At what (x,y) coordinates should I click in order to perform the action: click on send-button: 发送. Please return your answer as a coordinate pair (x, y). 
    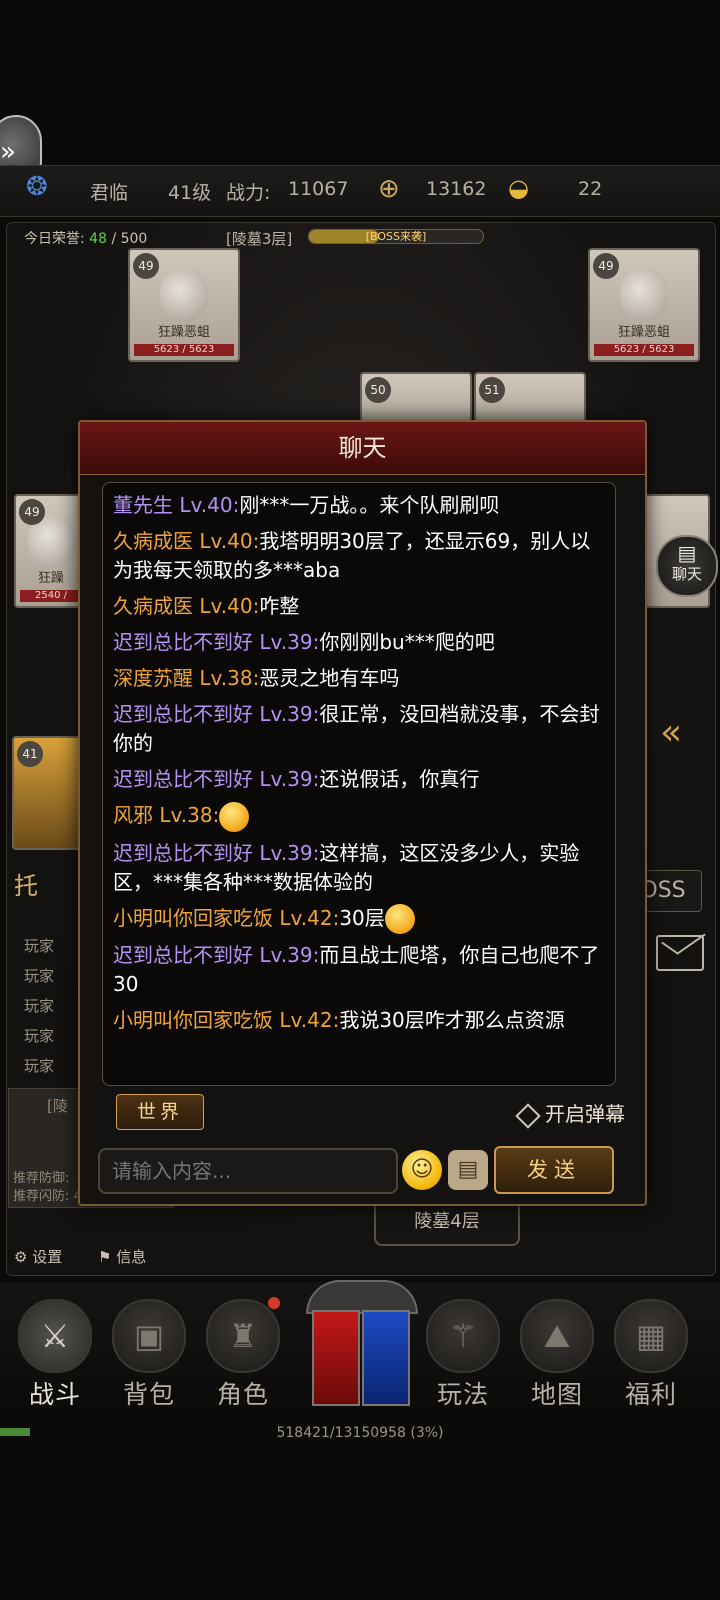
    Looking at the image, I should click on (554, 1170).